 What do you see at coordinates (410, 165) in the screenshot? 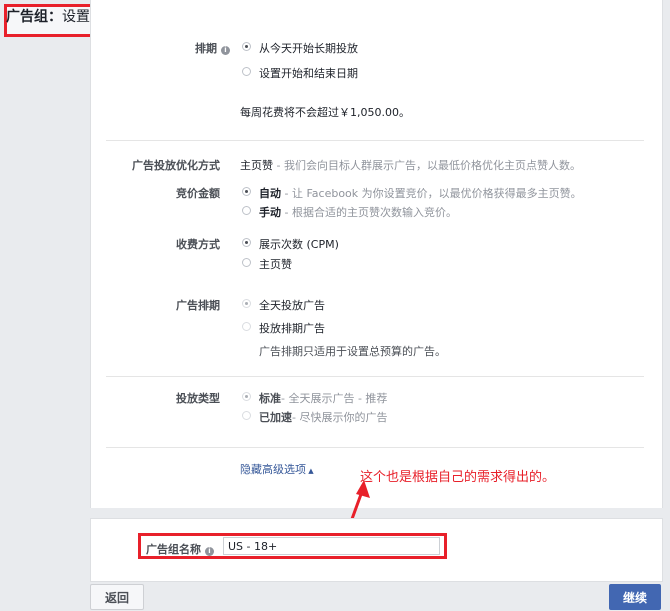
I see `optimization-value: 主页赞 - 我们会向目标人群展示广告，以最低价格优化主页点赞人数。` at bounding box center [410, 165].